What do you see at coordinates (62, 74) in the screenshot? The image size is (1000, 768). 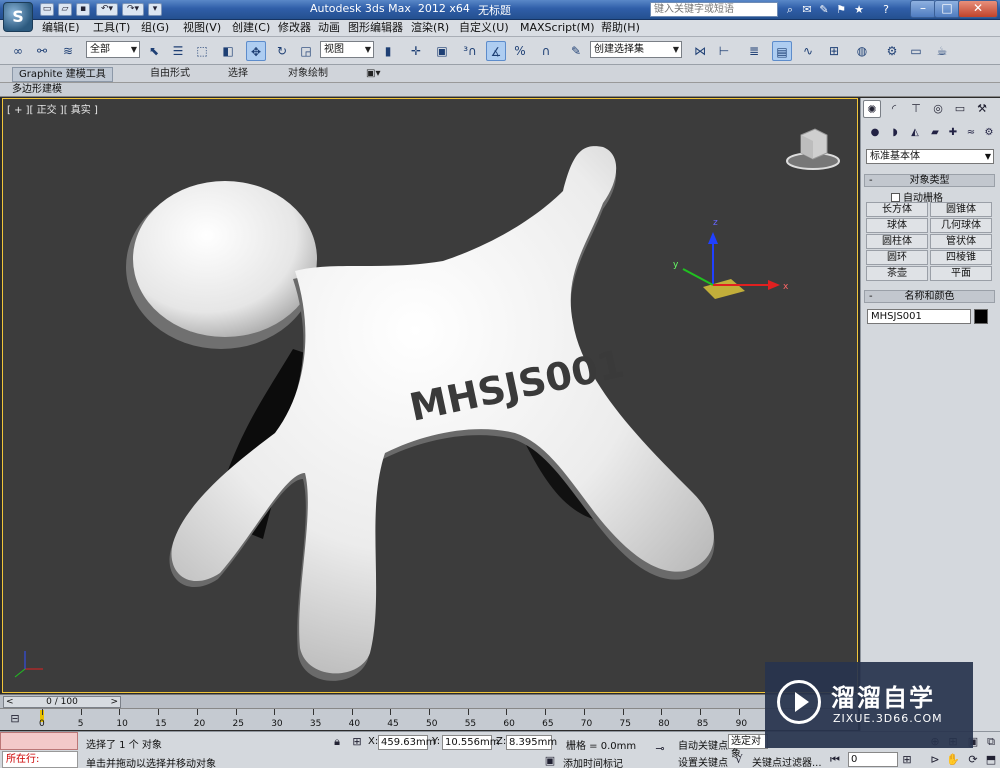 I see `tab-graphite-modeling: Graphite 建模工具` at bounding box center [62, 74].